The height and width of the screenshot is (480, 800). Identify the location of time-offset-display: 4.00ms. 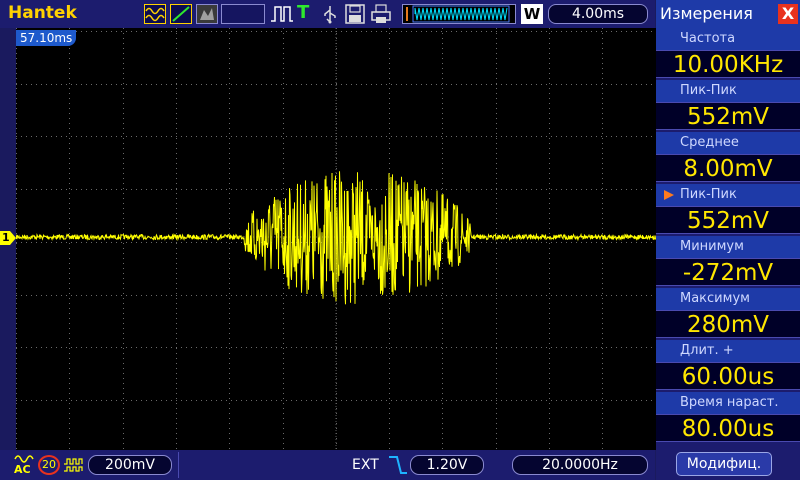
(598, 14).